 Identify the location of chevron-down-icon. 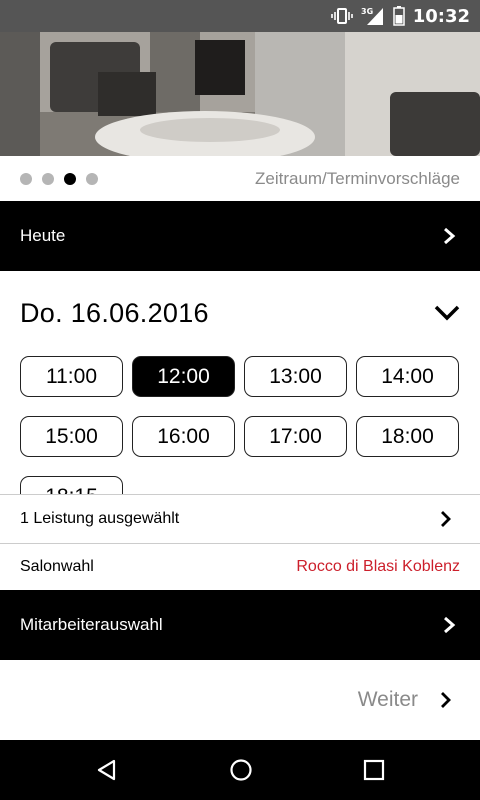
(447, 313).